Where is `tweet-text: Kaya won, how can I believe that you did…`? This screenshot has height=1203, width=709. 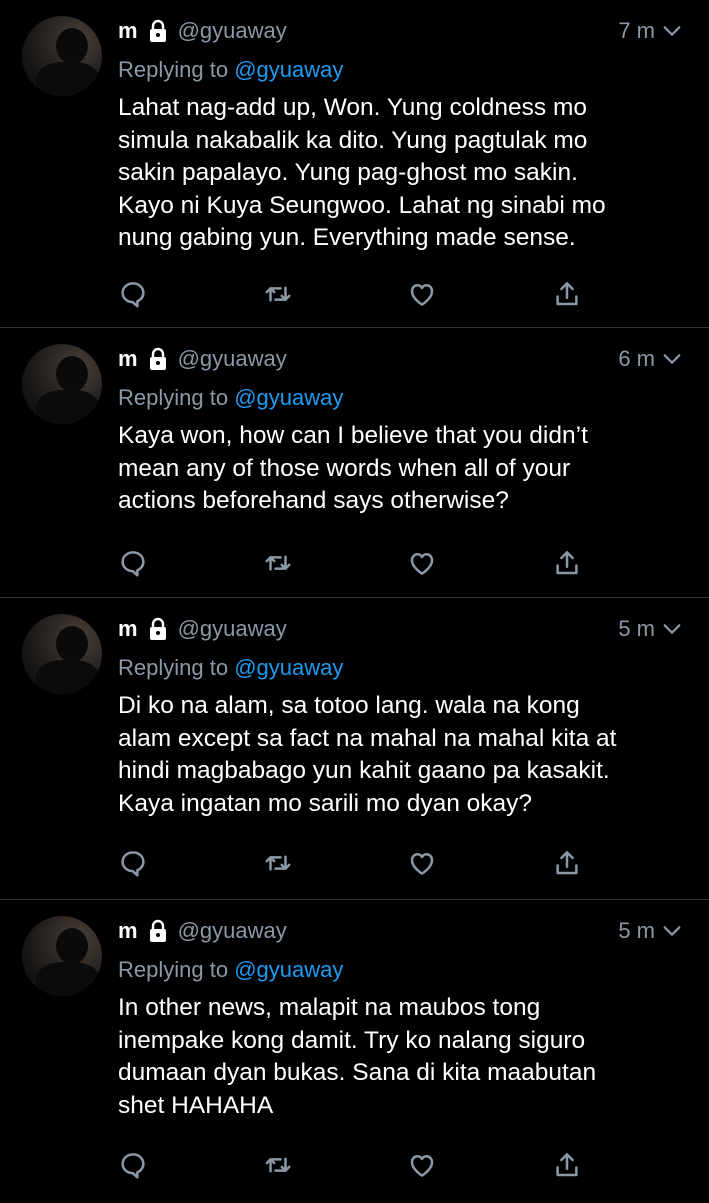
tweet-text: Kaya won, how can I believe that you did… is located at coordinates (353, 468).